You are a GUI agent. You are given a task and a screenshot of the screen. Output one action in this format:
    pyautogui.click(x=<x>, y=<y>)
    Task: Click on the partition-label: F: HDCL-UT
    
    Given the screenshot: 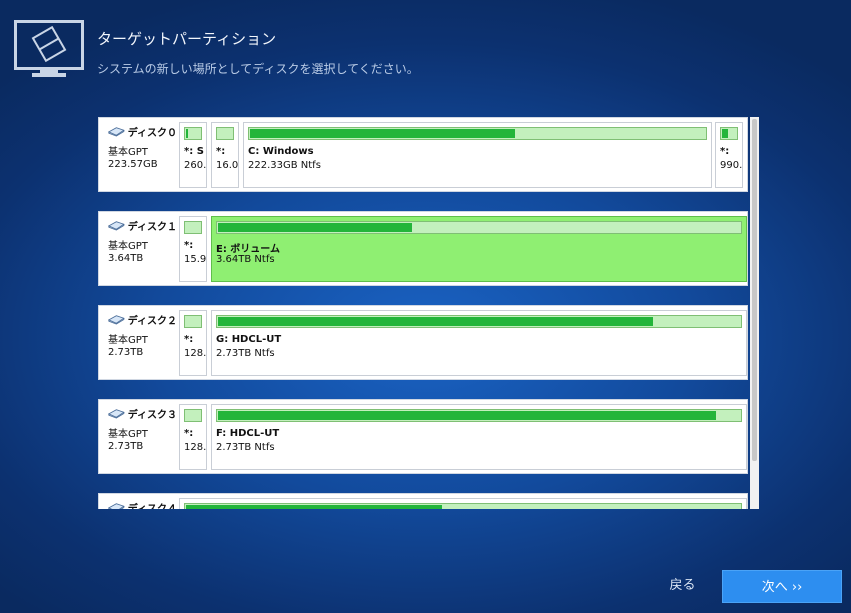 What is the action you would take?
    pyautogui.click(x=248, y=433)
    